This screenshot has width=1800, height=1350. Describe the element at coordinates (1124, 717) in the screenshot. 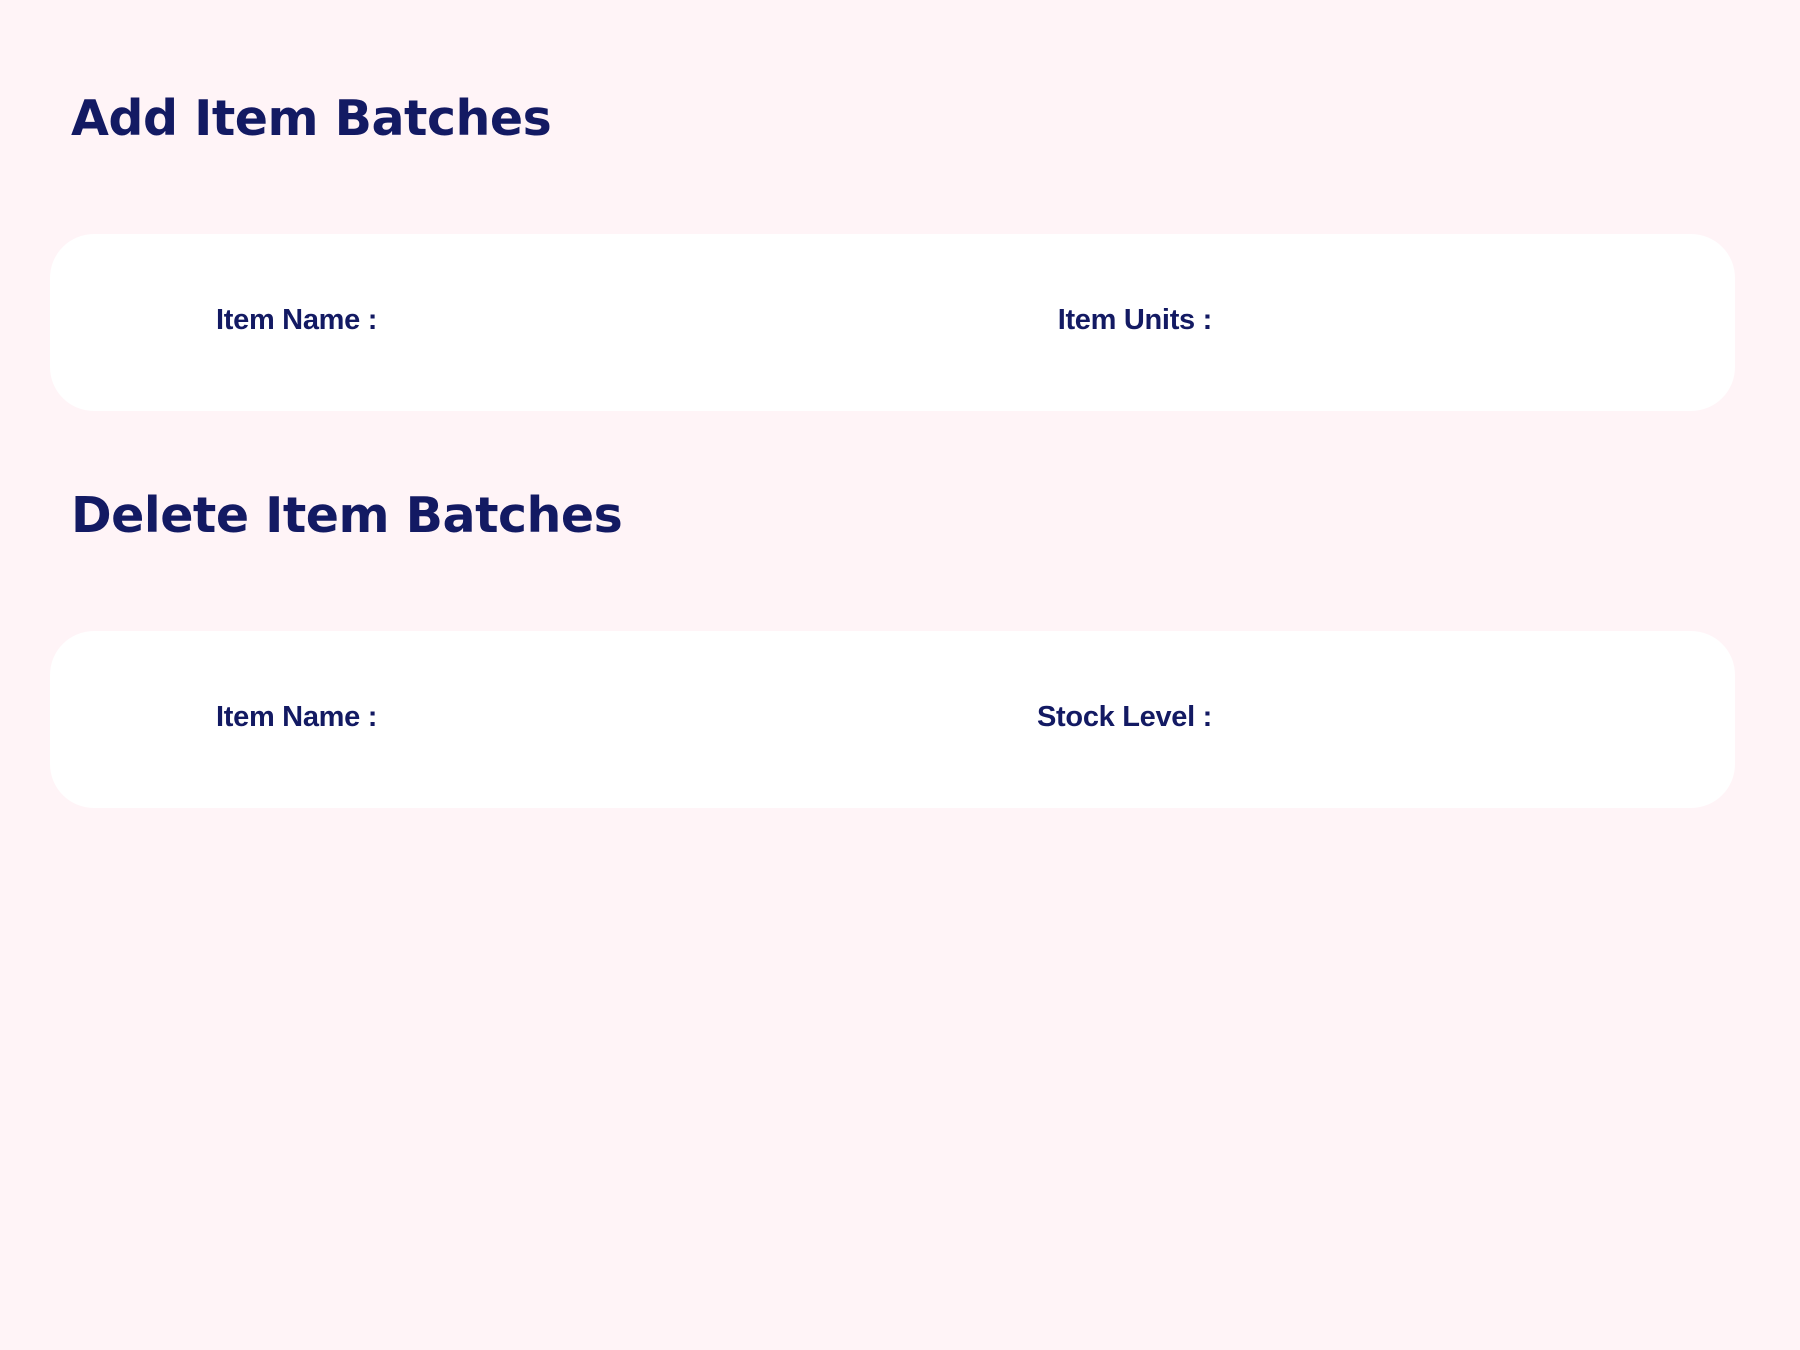

I see `delete-stock-level-label: Stock Level :` at that location.